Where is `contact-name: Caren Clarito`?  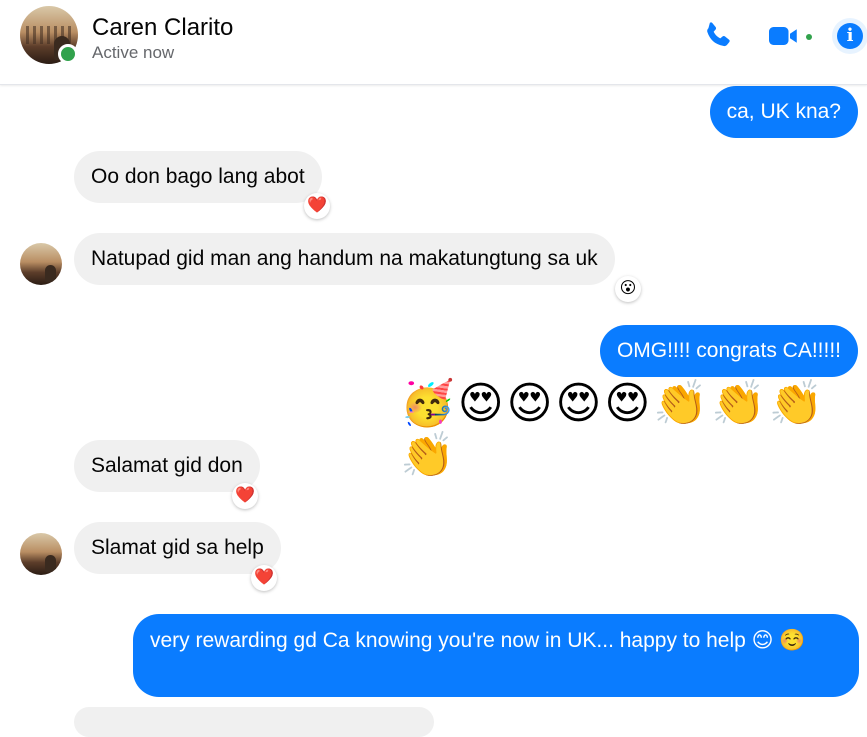 contact-name: Caren Clarito is located at coordinates (162, 28).